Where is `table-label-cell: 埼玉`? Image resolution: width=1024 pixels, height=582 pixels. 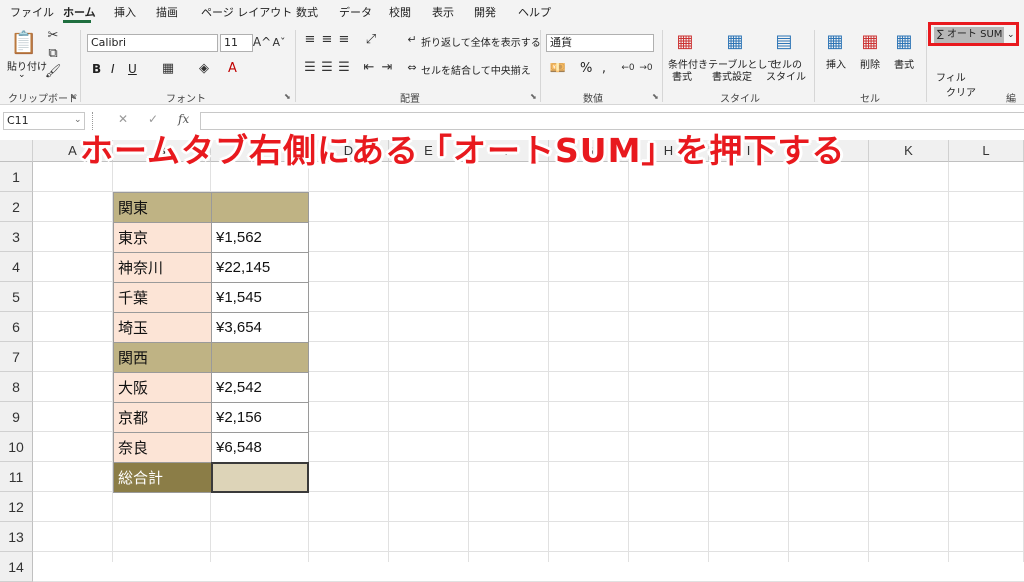
table-label-cell: 埼玉 is located at coordinates (162, 327).